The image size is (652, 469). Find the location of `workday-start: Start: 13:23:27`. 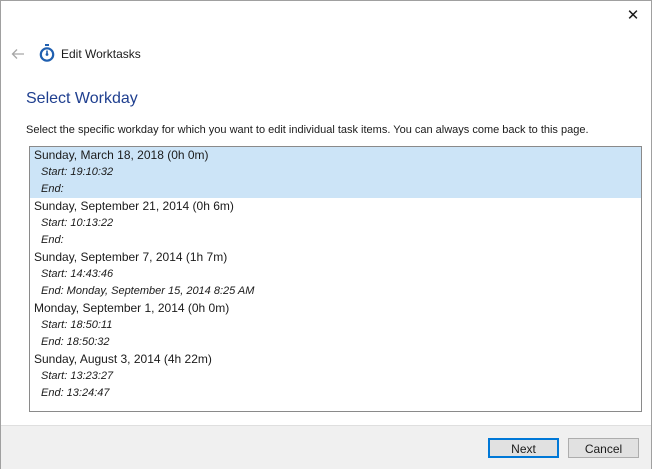

workday-start: Start: 13:23:27 is located at coordinates (77, 376).